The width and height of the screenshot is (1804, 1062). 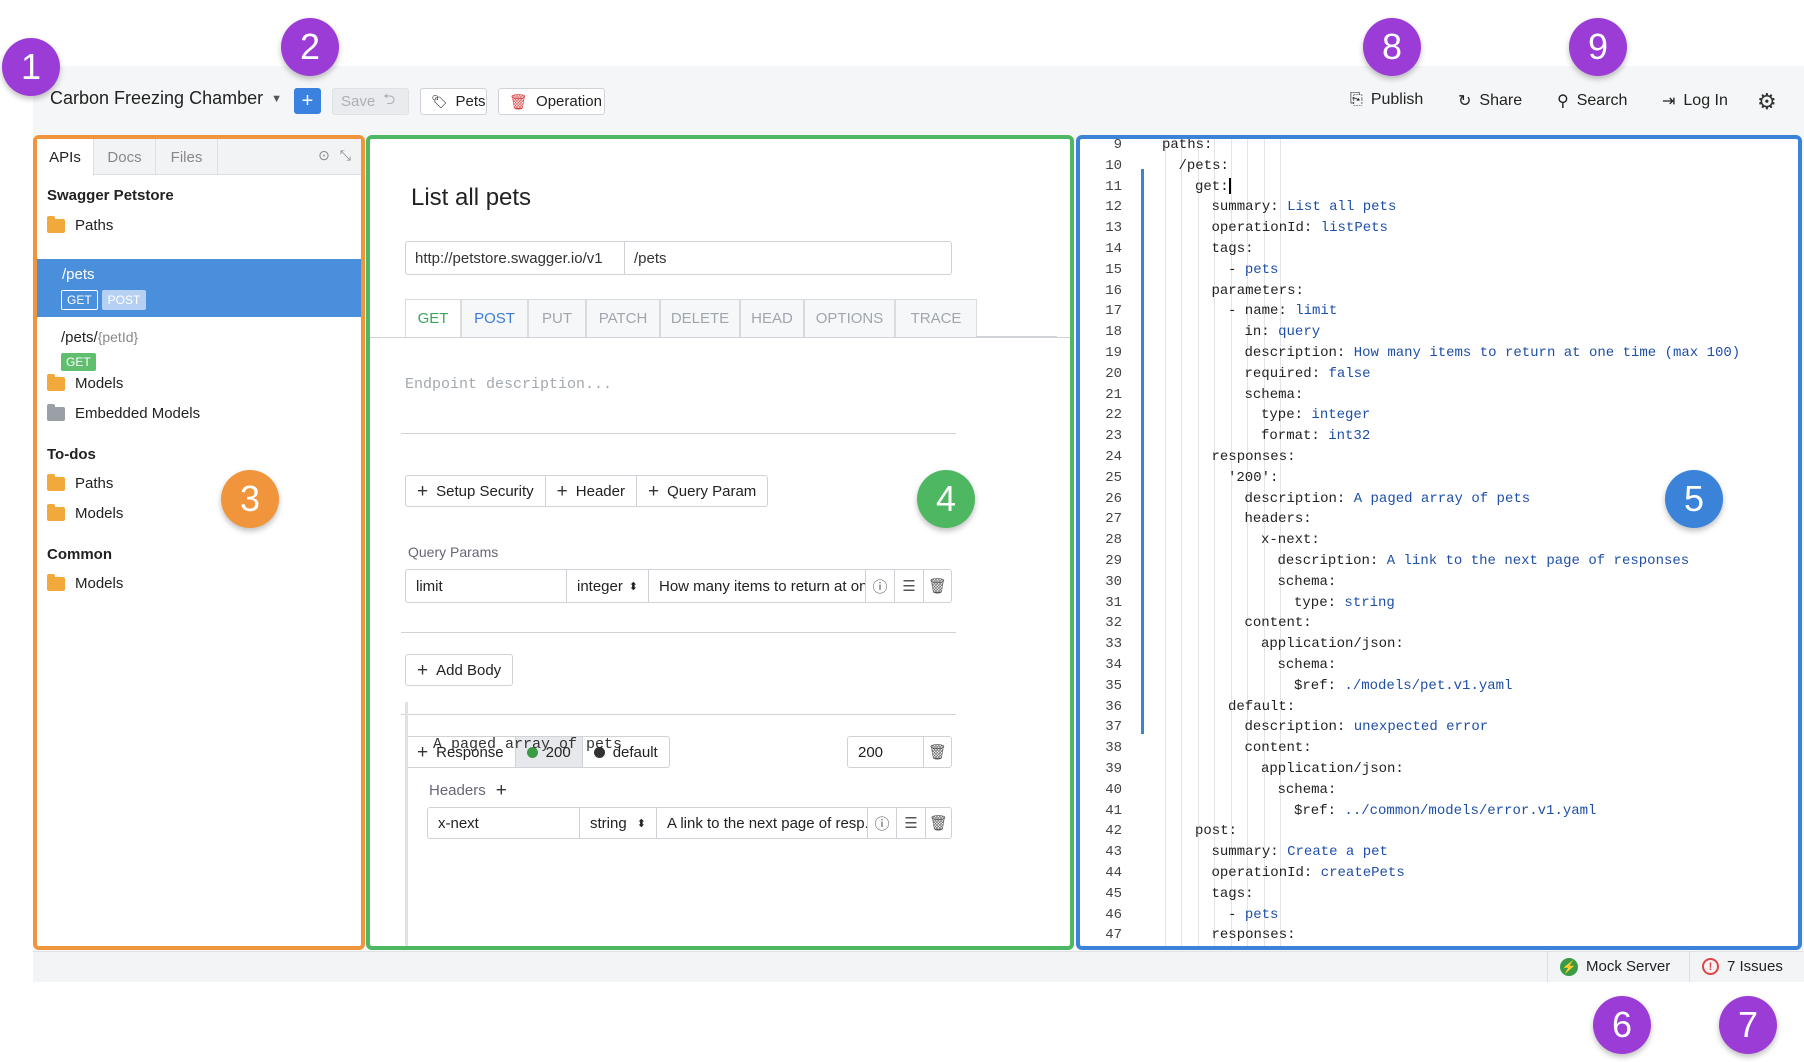 I want to click on query-param-type-select: integer ⬍, so click(x=608, y=586).